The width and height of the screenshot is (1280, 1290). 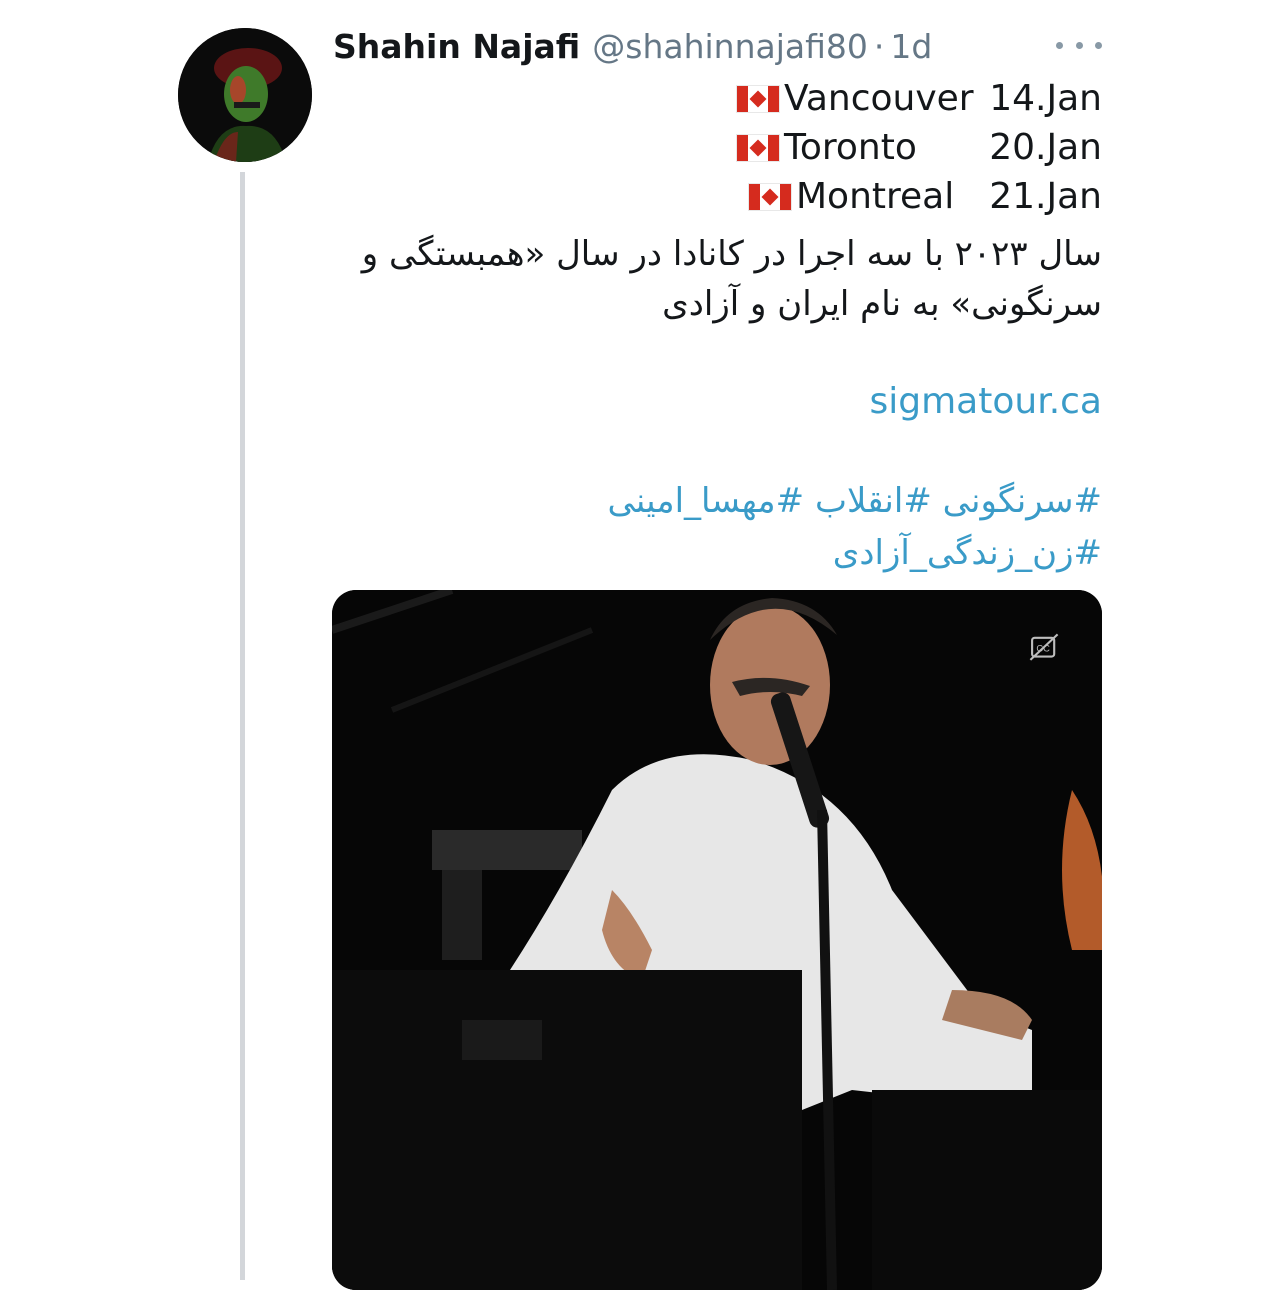 I want to click on tweet-link: sigmatour.ca, so click(x=716, y=402).